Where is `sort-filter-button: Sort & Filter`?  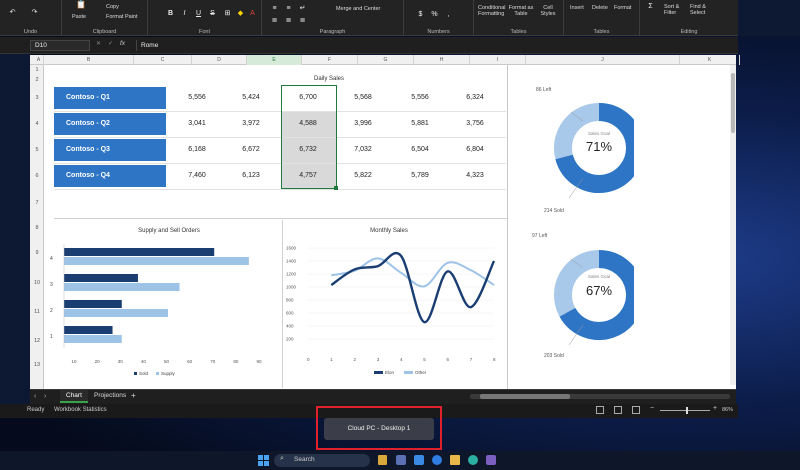 sort-filter-button: Sort & Filter is located at coordinates (675, 10).